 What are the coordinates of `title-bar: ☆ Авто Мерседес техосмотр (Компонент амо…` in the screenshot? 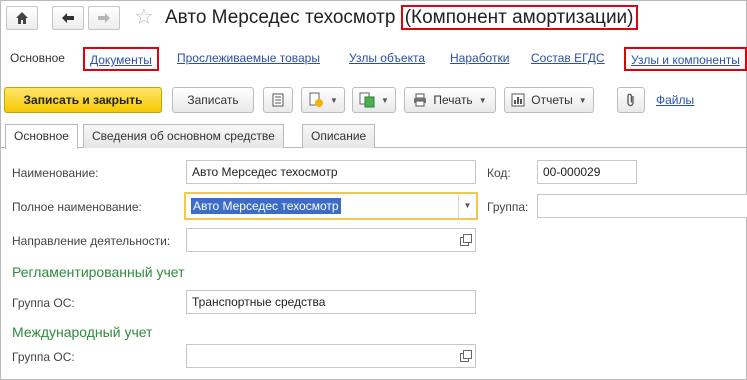 It's located at (373, 19).